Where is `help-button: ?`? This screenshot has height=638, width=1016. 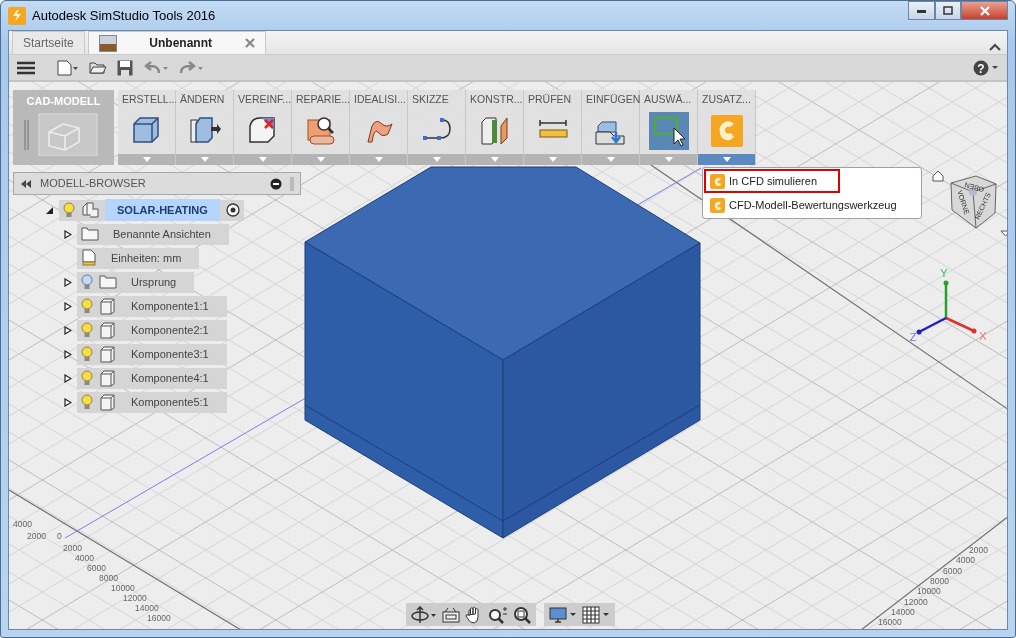
help-button: ? is located at coordinates (986, 67).